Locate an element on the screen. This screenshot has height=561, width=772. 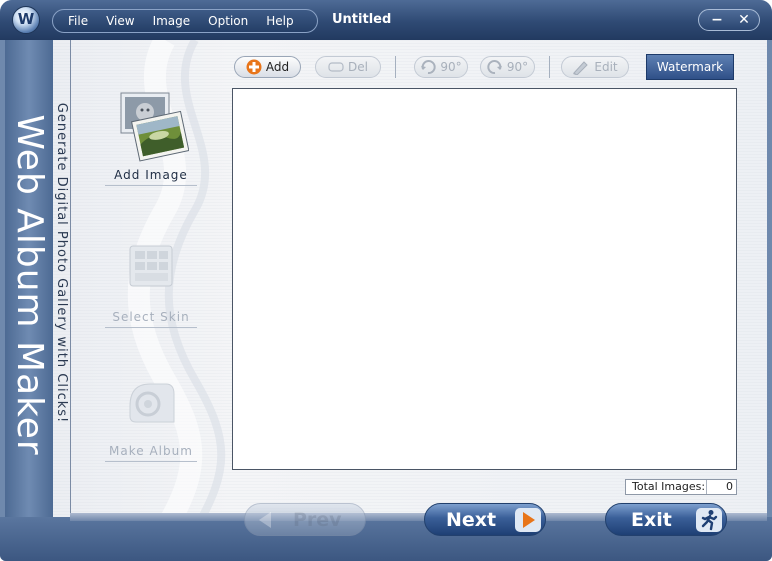
add-button-label: Add is located at coordinates (277, 67).